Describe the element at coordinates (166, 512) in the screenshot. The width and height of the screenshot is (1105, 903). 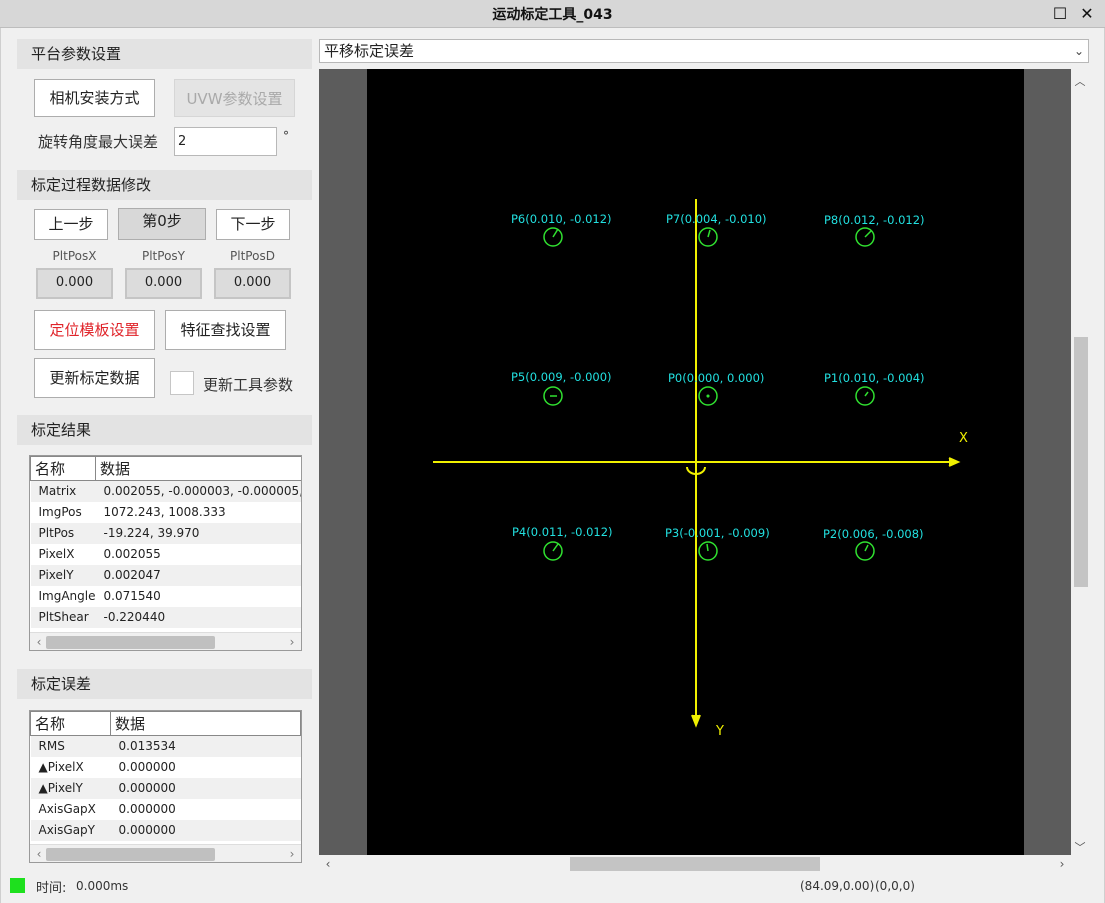
I see `table-row: ImgPos 1072.243, 1008.333` at that location.